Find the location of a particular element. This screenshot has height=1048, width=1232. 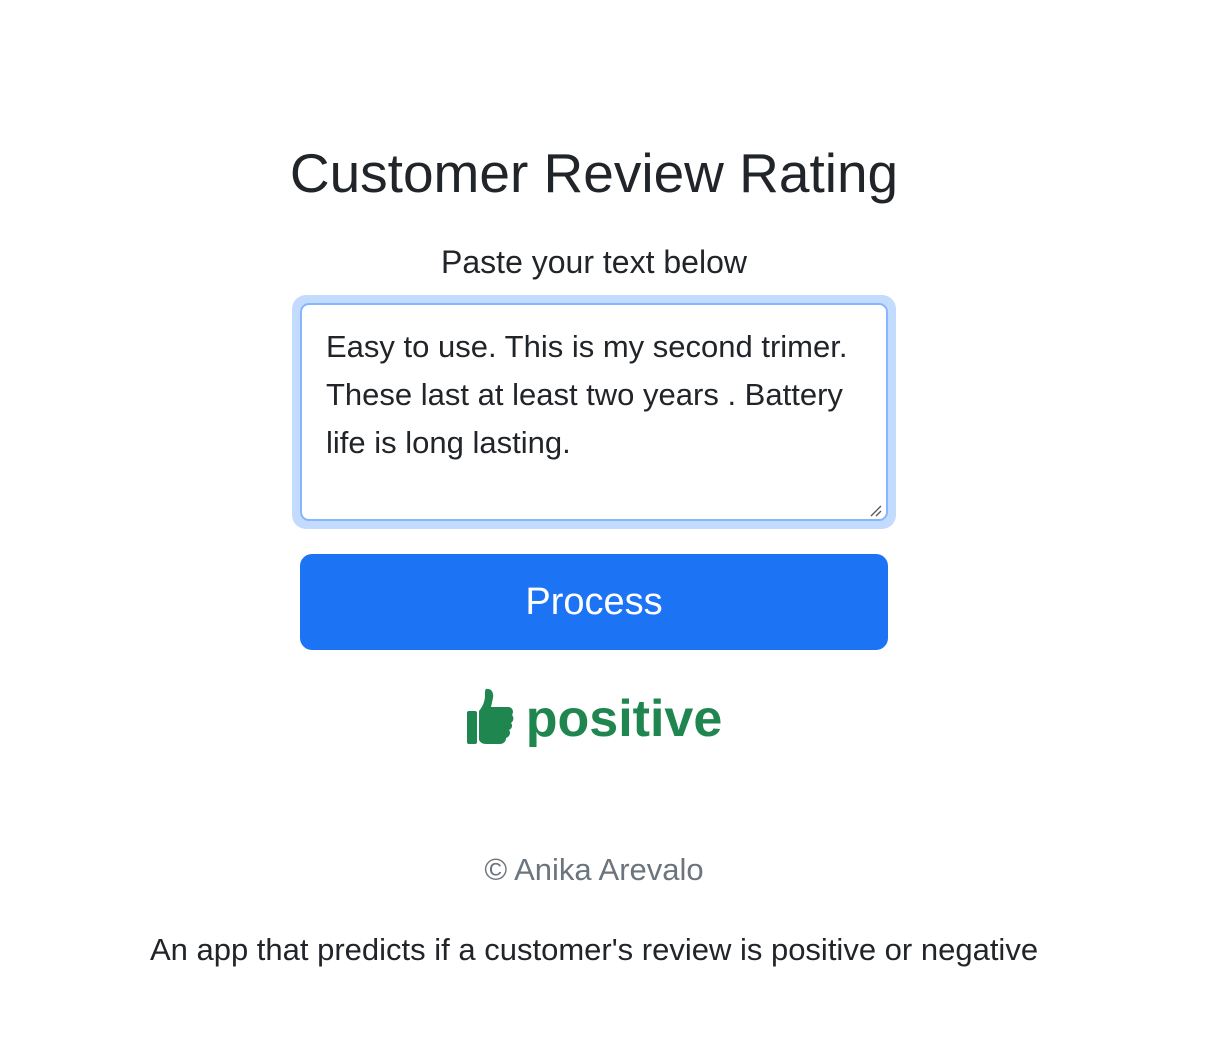

copyright-notice: © Anika Arevalo is located at coordinates (594, 869).